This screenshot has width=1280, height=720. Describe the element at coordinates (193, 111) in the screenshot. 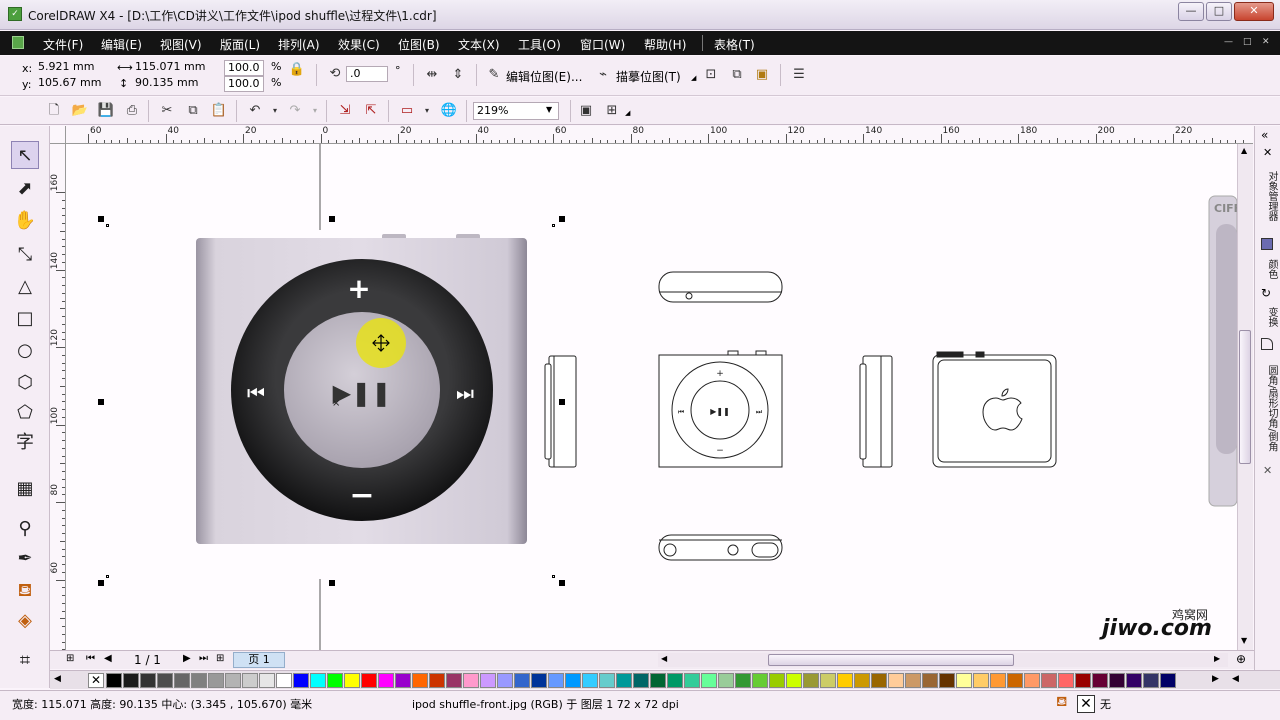

I see `copy-icon: ⧉` at that location.